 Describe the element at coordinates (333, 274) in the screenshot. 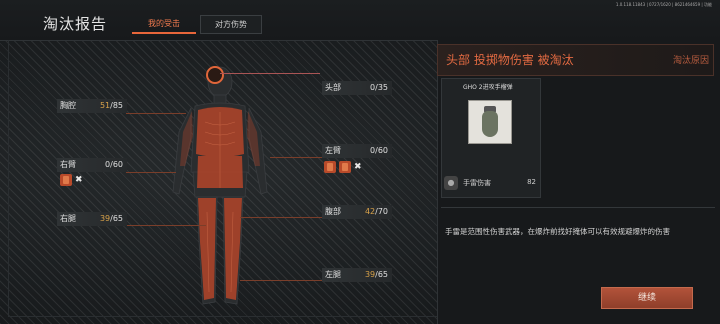

I see `body-part-label: 左腿` at that location.